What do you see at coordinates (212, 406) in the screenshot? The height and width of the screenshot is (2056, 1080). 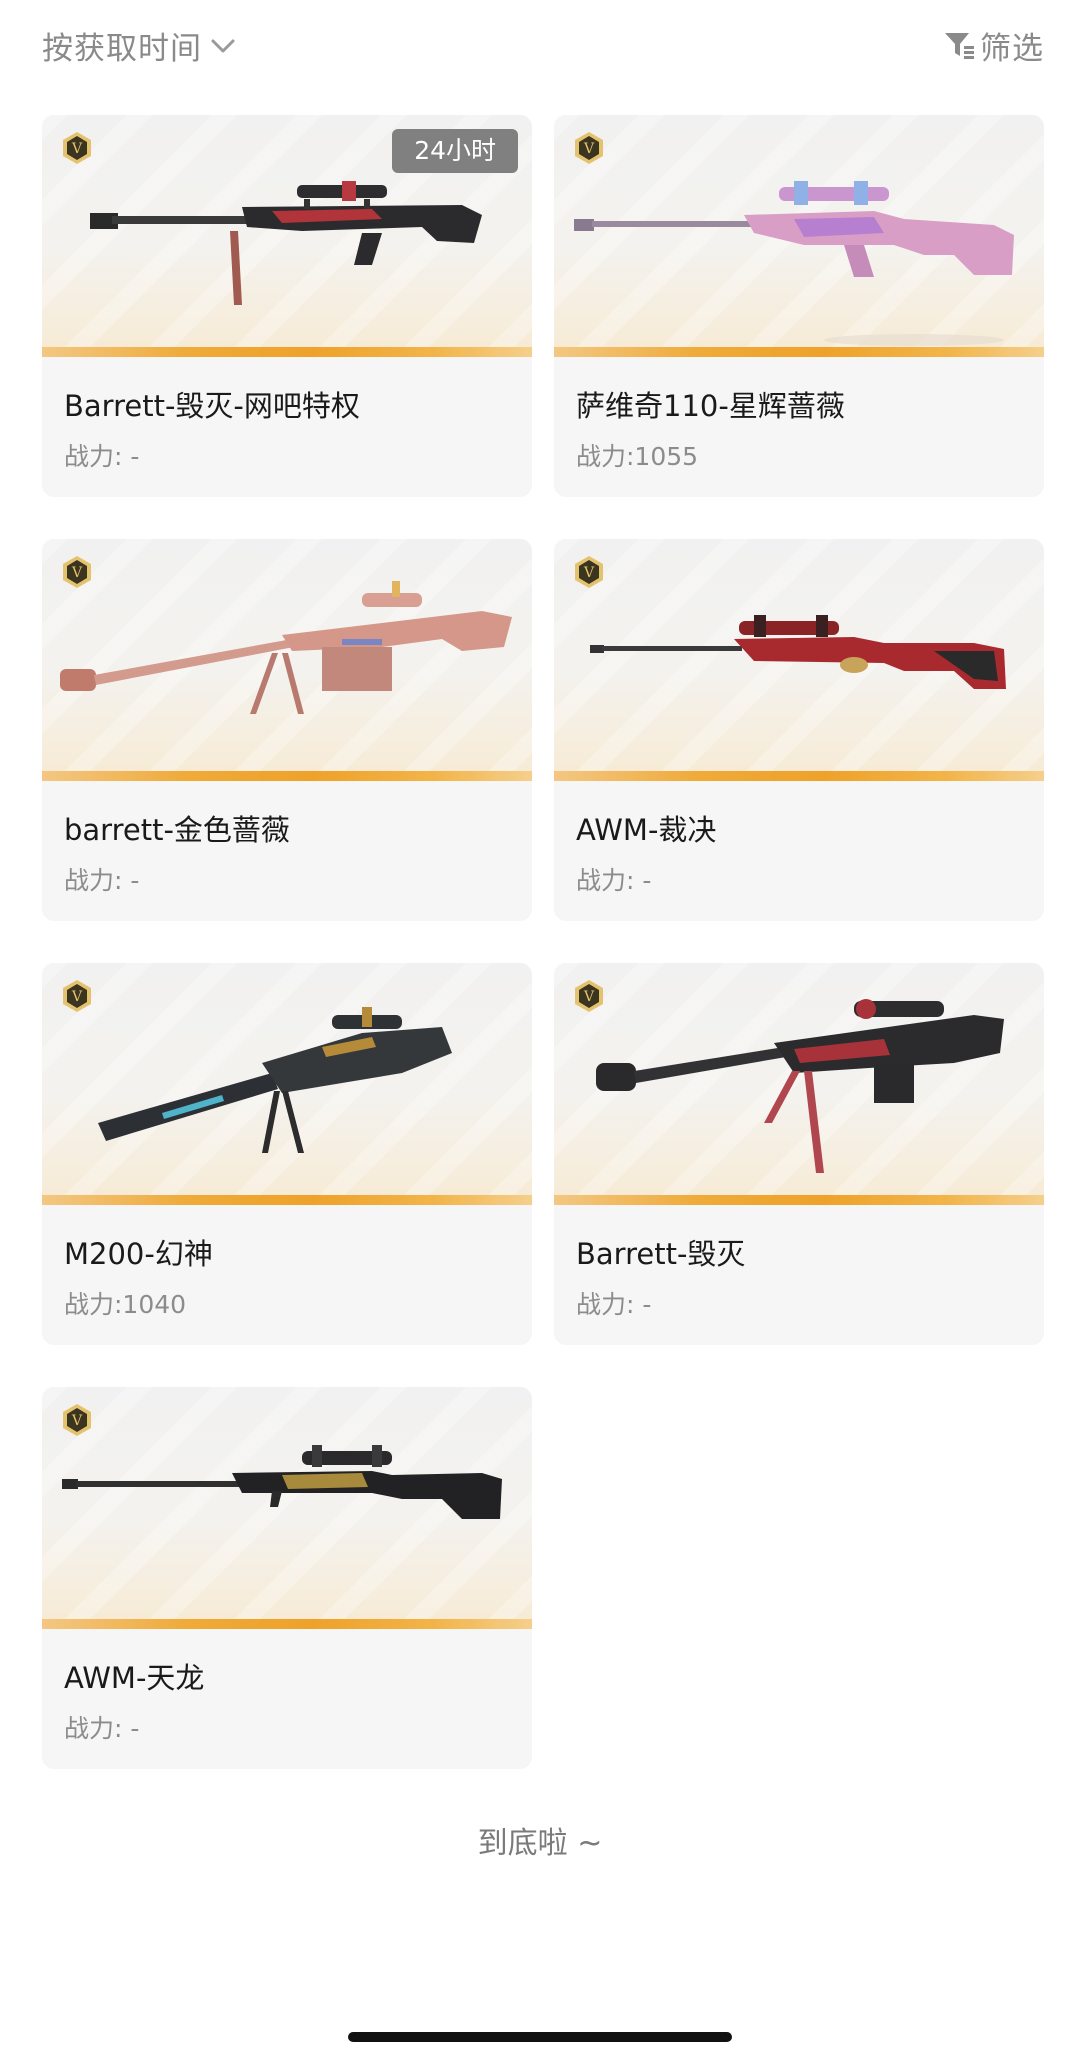 I see `weapon-name: Barrett-毁灭-网吧特权` at bounding box center [212, 406].